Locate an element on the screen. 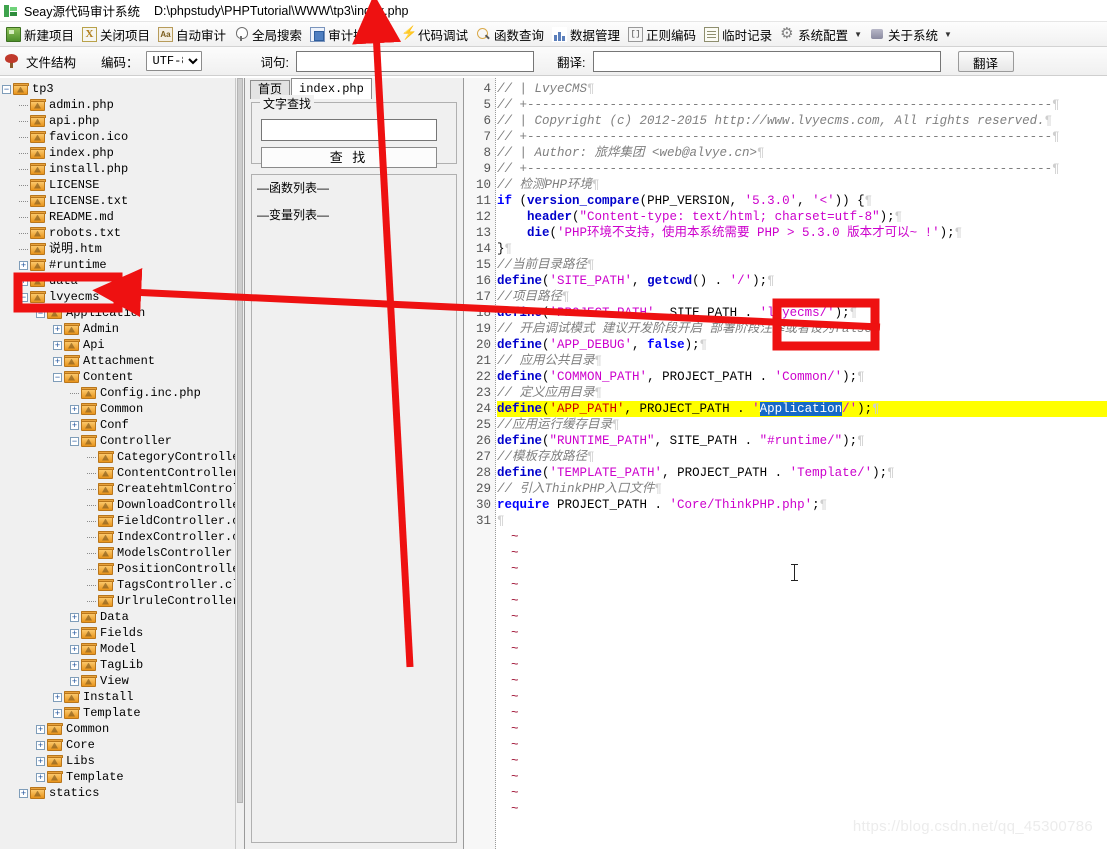  tree-node: + statics is located at coordinates (118, 793).